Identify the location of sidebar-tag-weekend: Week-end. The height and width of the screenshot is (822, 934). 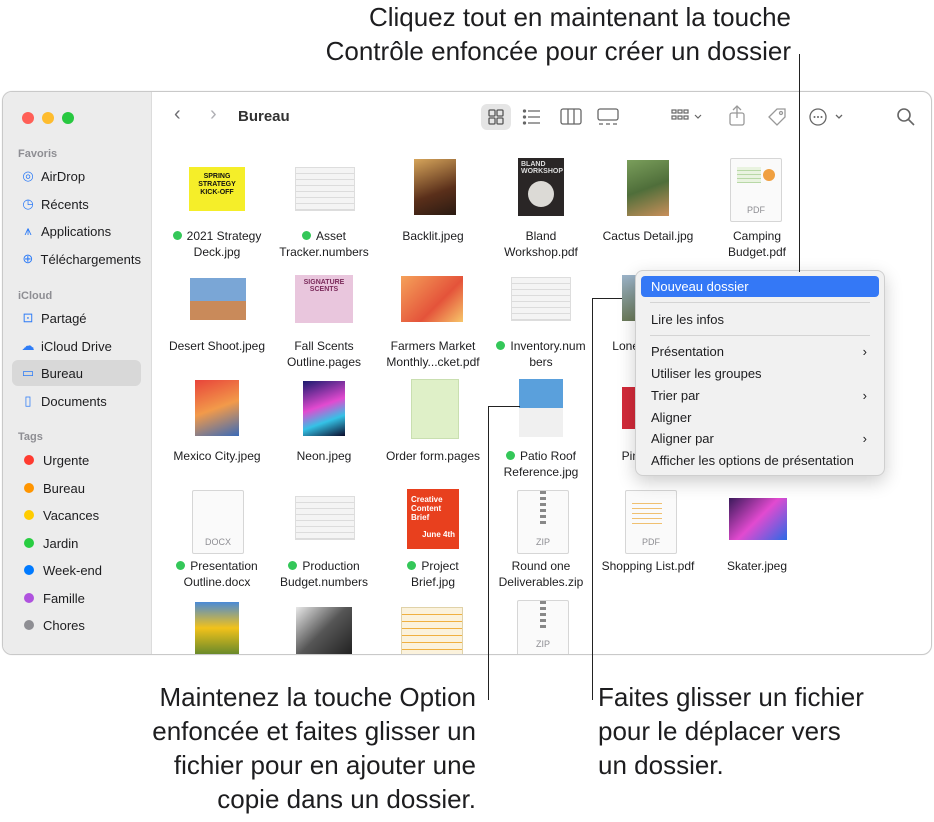
(76, 570).